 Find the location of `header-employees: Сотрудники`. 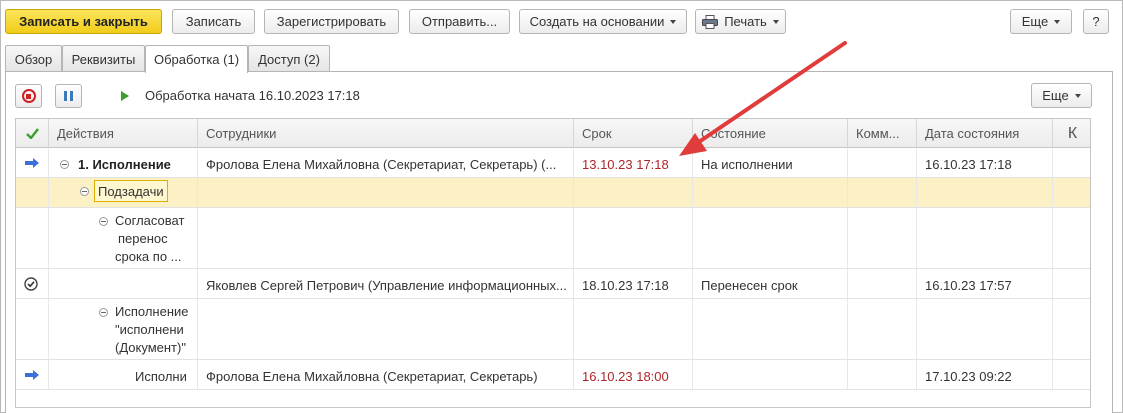

header-employees: Сотрудники is located at coordinates (386, 133).